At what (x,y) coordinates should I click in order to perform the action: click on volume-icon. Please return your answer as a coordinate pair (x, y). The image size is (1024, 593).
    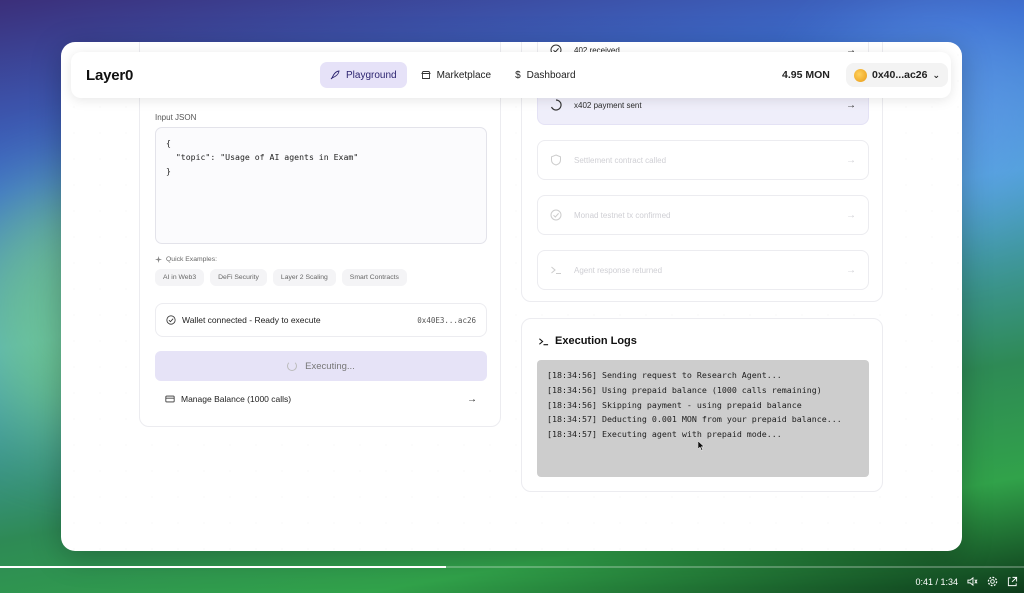
    Looking at the image, I should click on (972, 581).